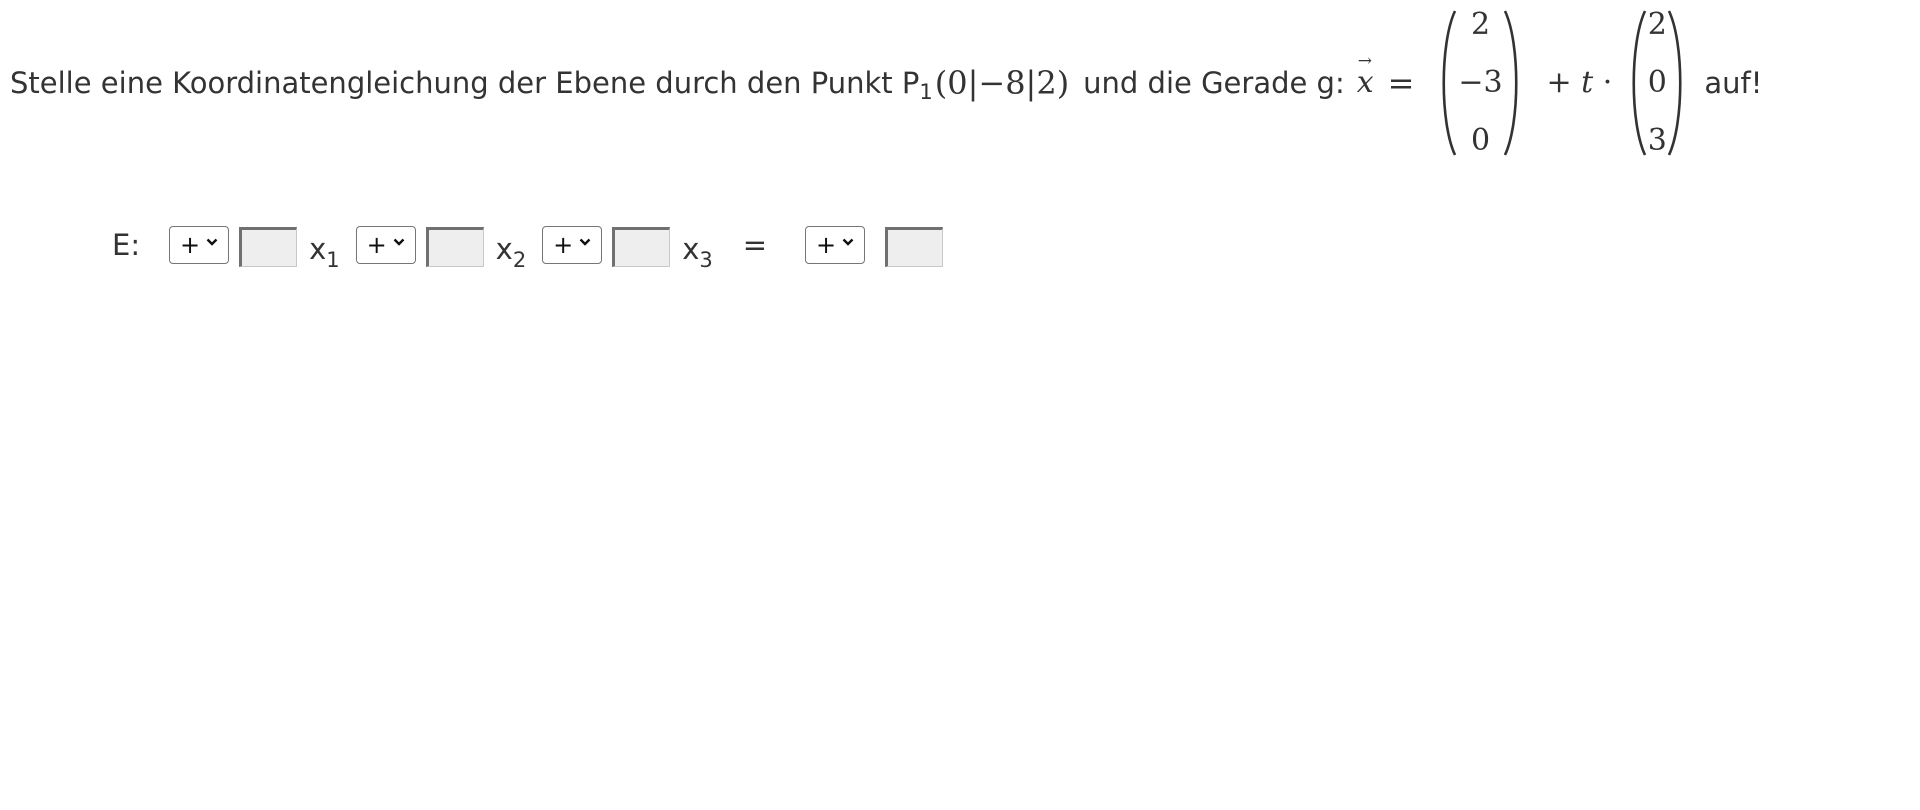 This screenshot has width=1920, height=810. I want to click on plus-sign: +, so click(1559, 82).